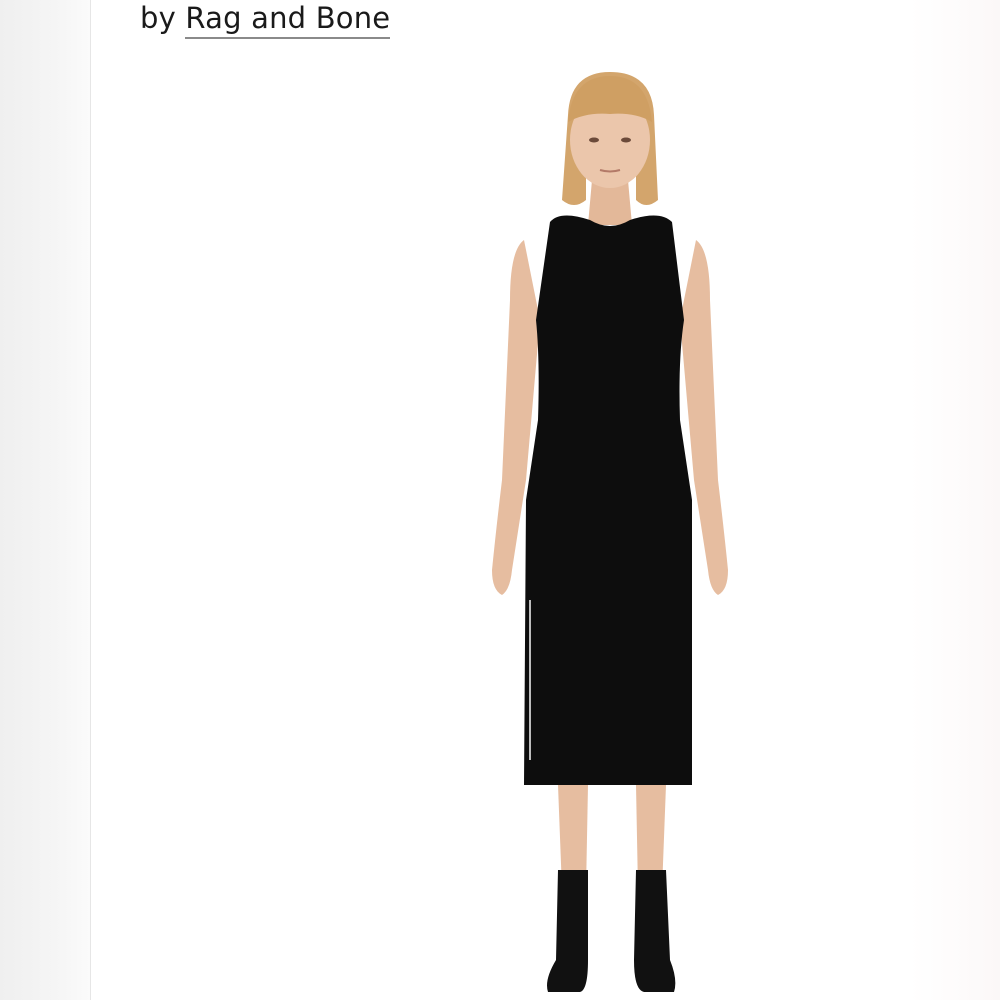  I want to click on brand-byline: by Rag and Bone, so click(265, 19).